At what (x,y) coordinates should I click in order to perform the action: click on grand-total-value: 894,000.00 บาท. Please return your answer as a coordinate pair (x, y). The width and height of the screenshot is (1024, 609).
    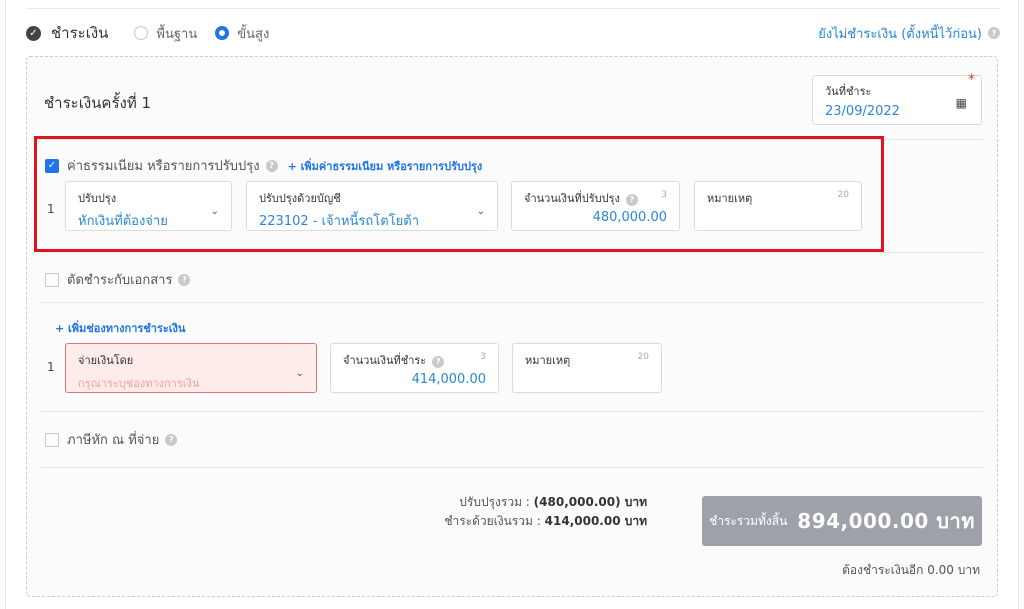
    Looking at the image, I should click on (886, 521).